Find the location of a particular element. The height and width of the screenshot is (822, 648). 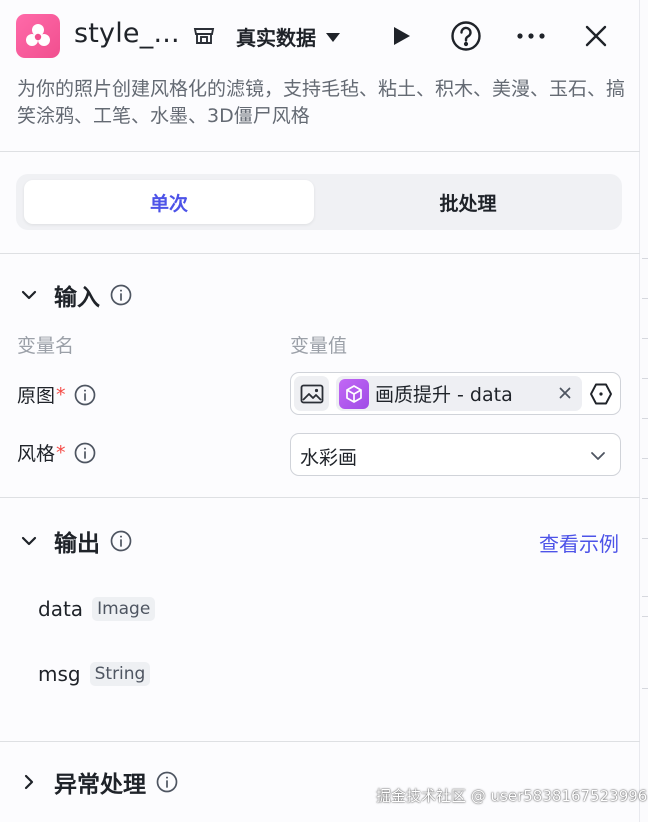

error-section-header: 异常处理 is located at coordinates (97, 782).